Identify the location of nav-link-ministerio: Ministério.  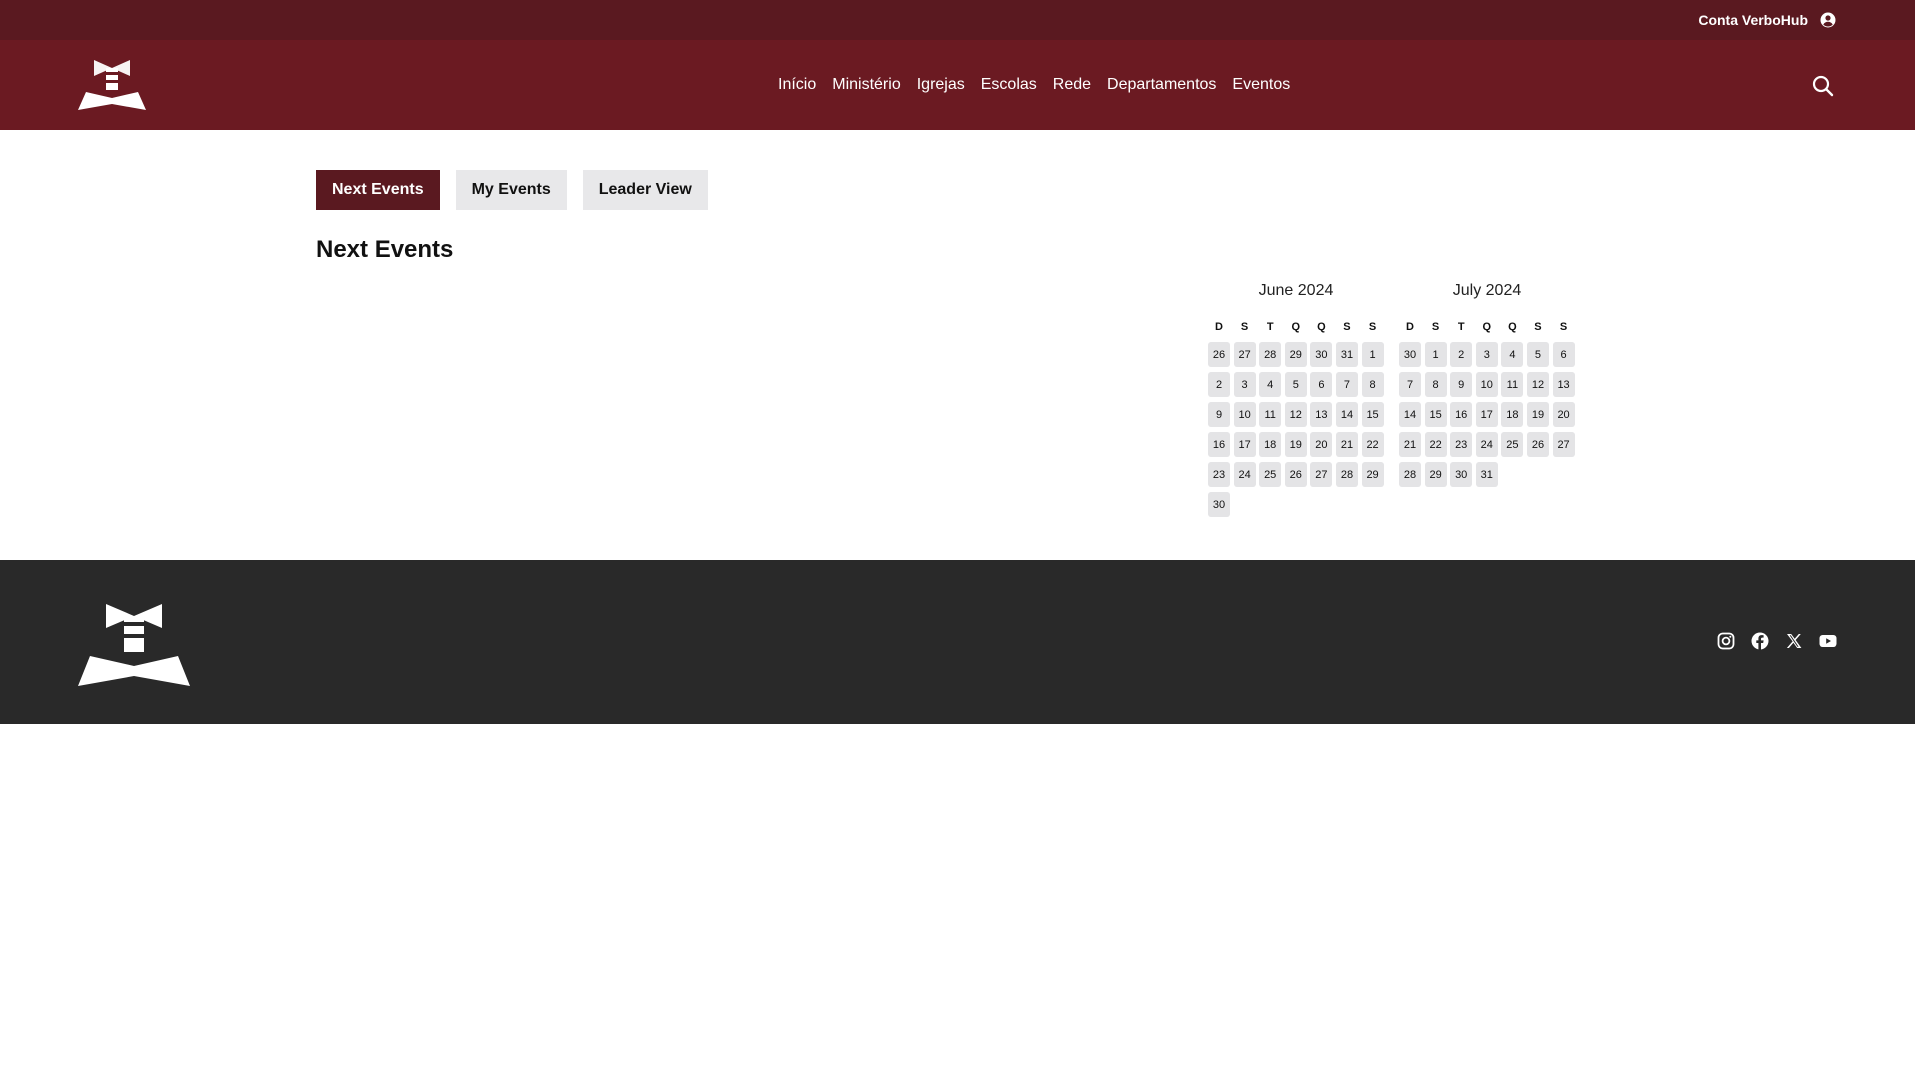
(866, 85).